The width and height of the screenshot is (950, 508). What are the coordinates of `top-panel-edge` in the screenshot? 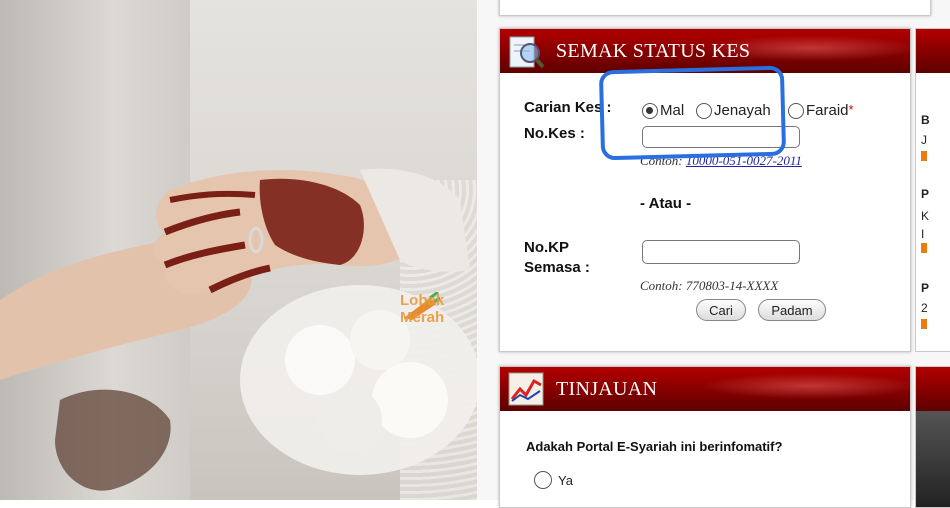 It's located at (715, 8).